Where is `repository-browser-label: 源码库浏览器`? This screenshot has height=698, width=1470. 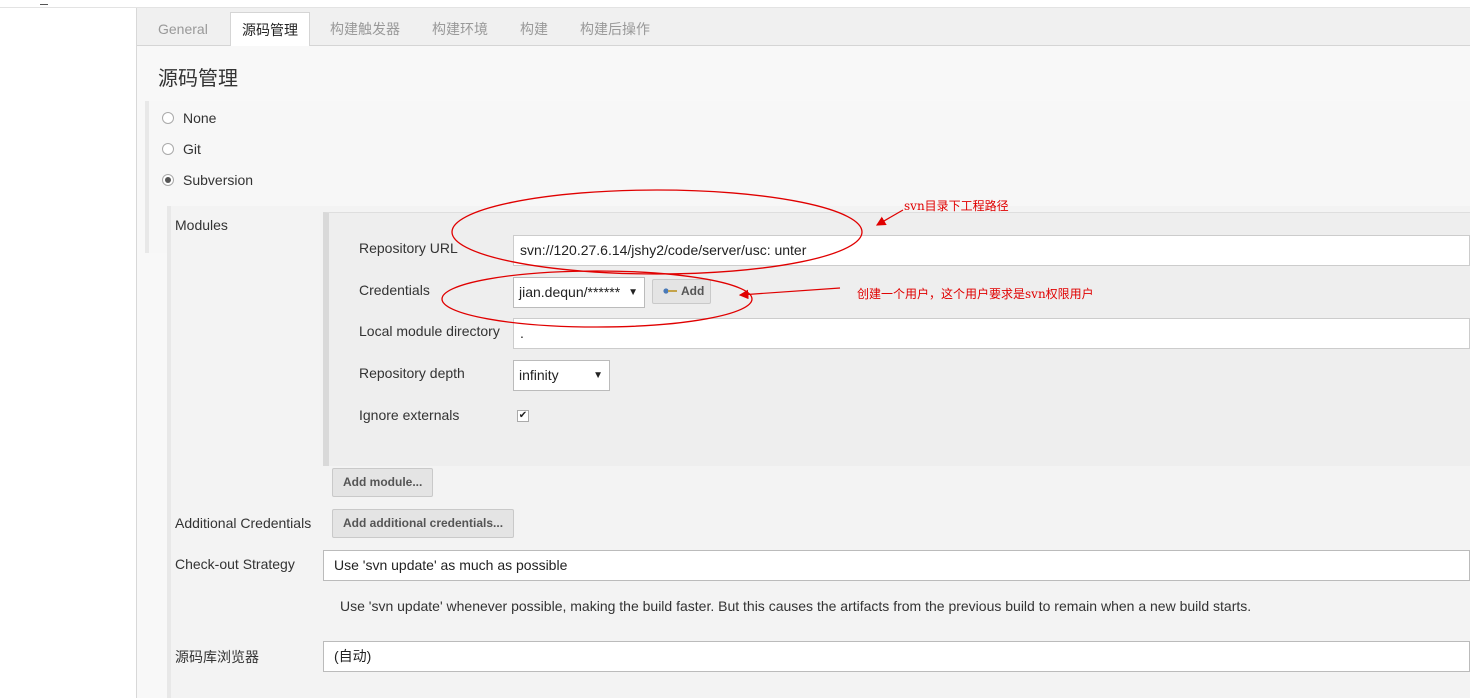
repository-browser-label: 源码库浏览器 is located at coordinates (217, 657).